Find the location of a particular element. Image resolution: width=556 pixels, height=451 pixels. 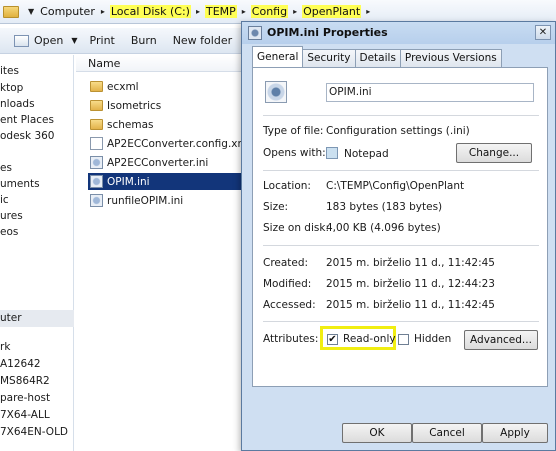

size-on-disk-value: 4,00 KB (4.096 bytes) is located at coordinates (383, 228).